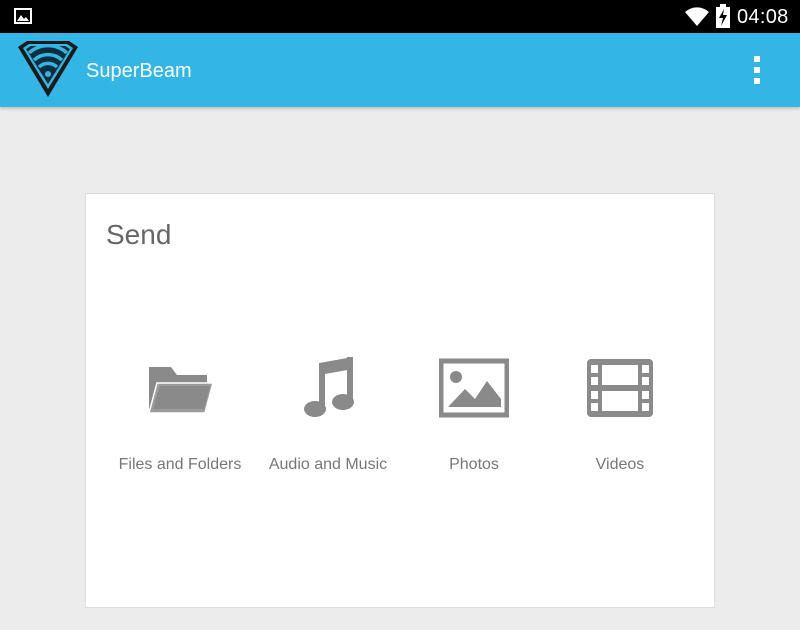 The width and height of the screenshot is (800, 630). What do you see at coordinates (400, 16) in the screenshot?
I see `status-bar: 04:08` at bounding box center [400, 16].